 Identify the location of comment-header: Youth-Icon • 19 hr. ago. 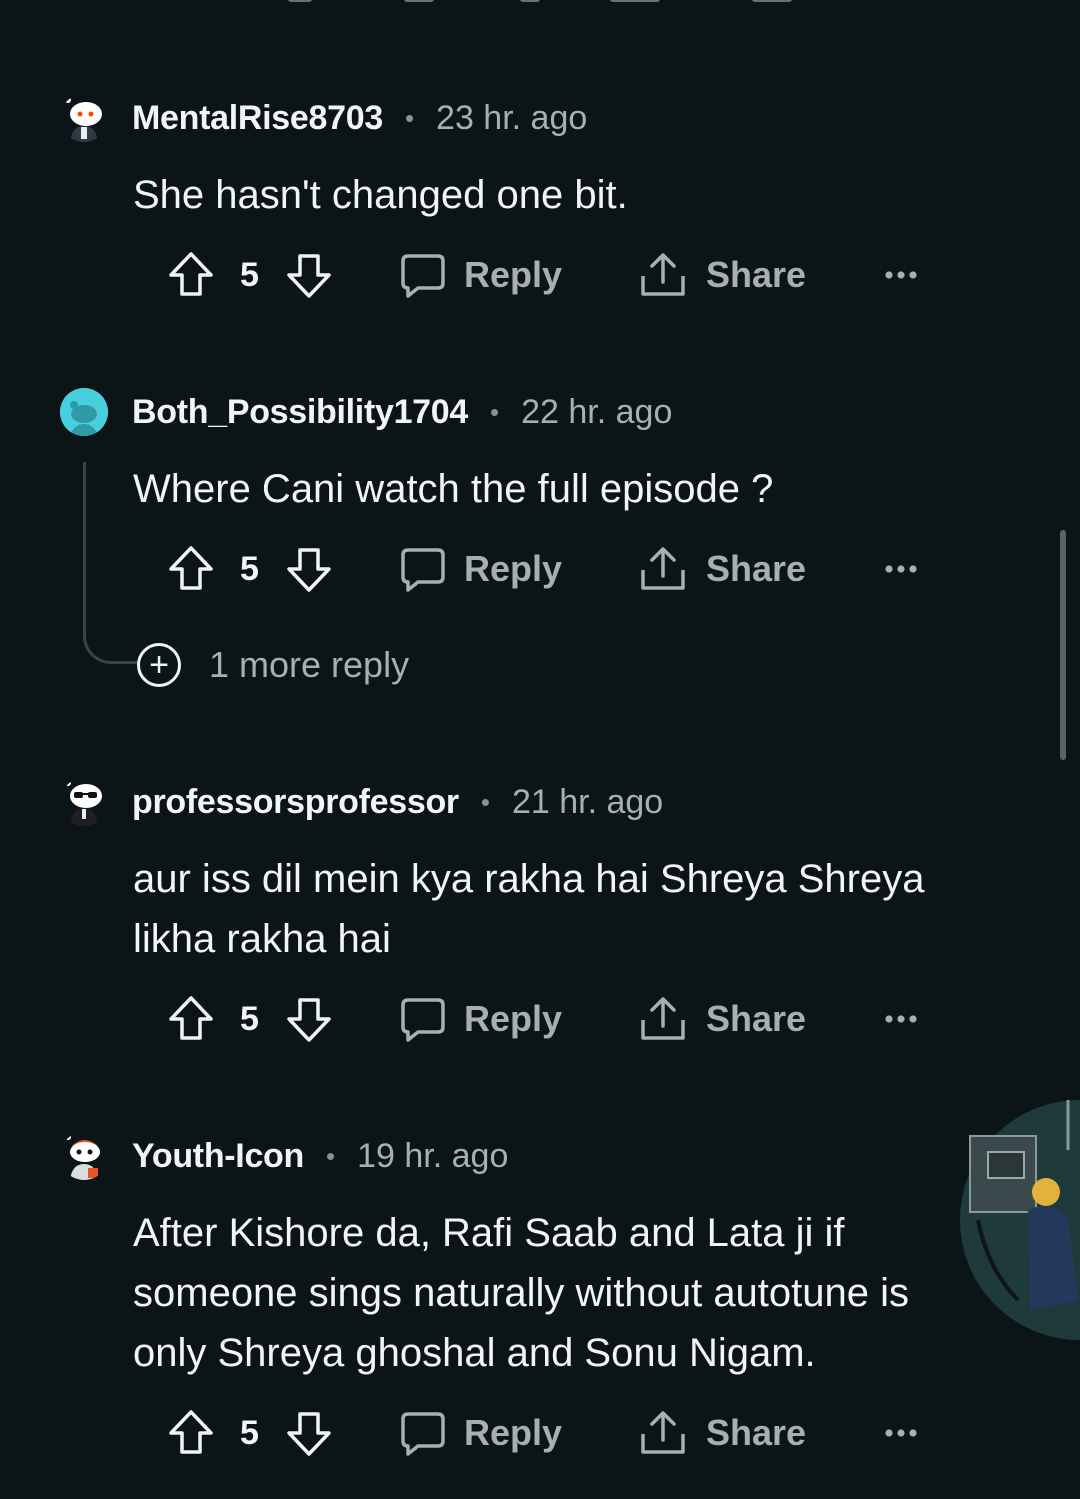
(284, 1156).